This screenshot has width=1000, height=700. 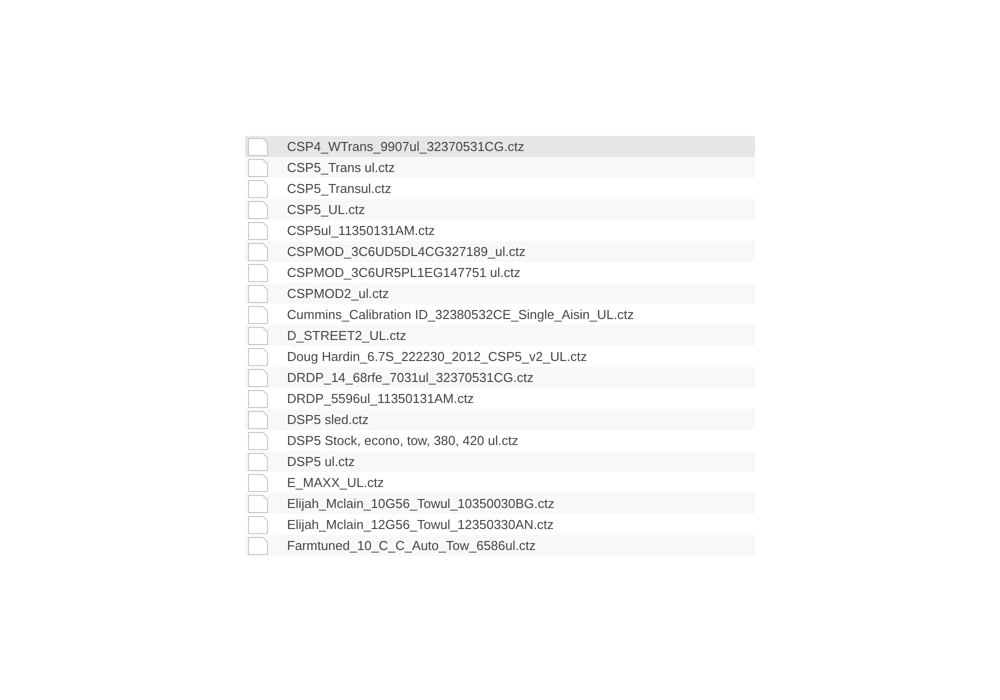 I want to click on file-name: Elijah_Mclain_12G56_Towul_12350330AN.ctz, so click(x=420, y=525).